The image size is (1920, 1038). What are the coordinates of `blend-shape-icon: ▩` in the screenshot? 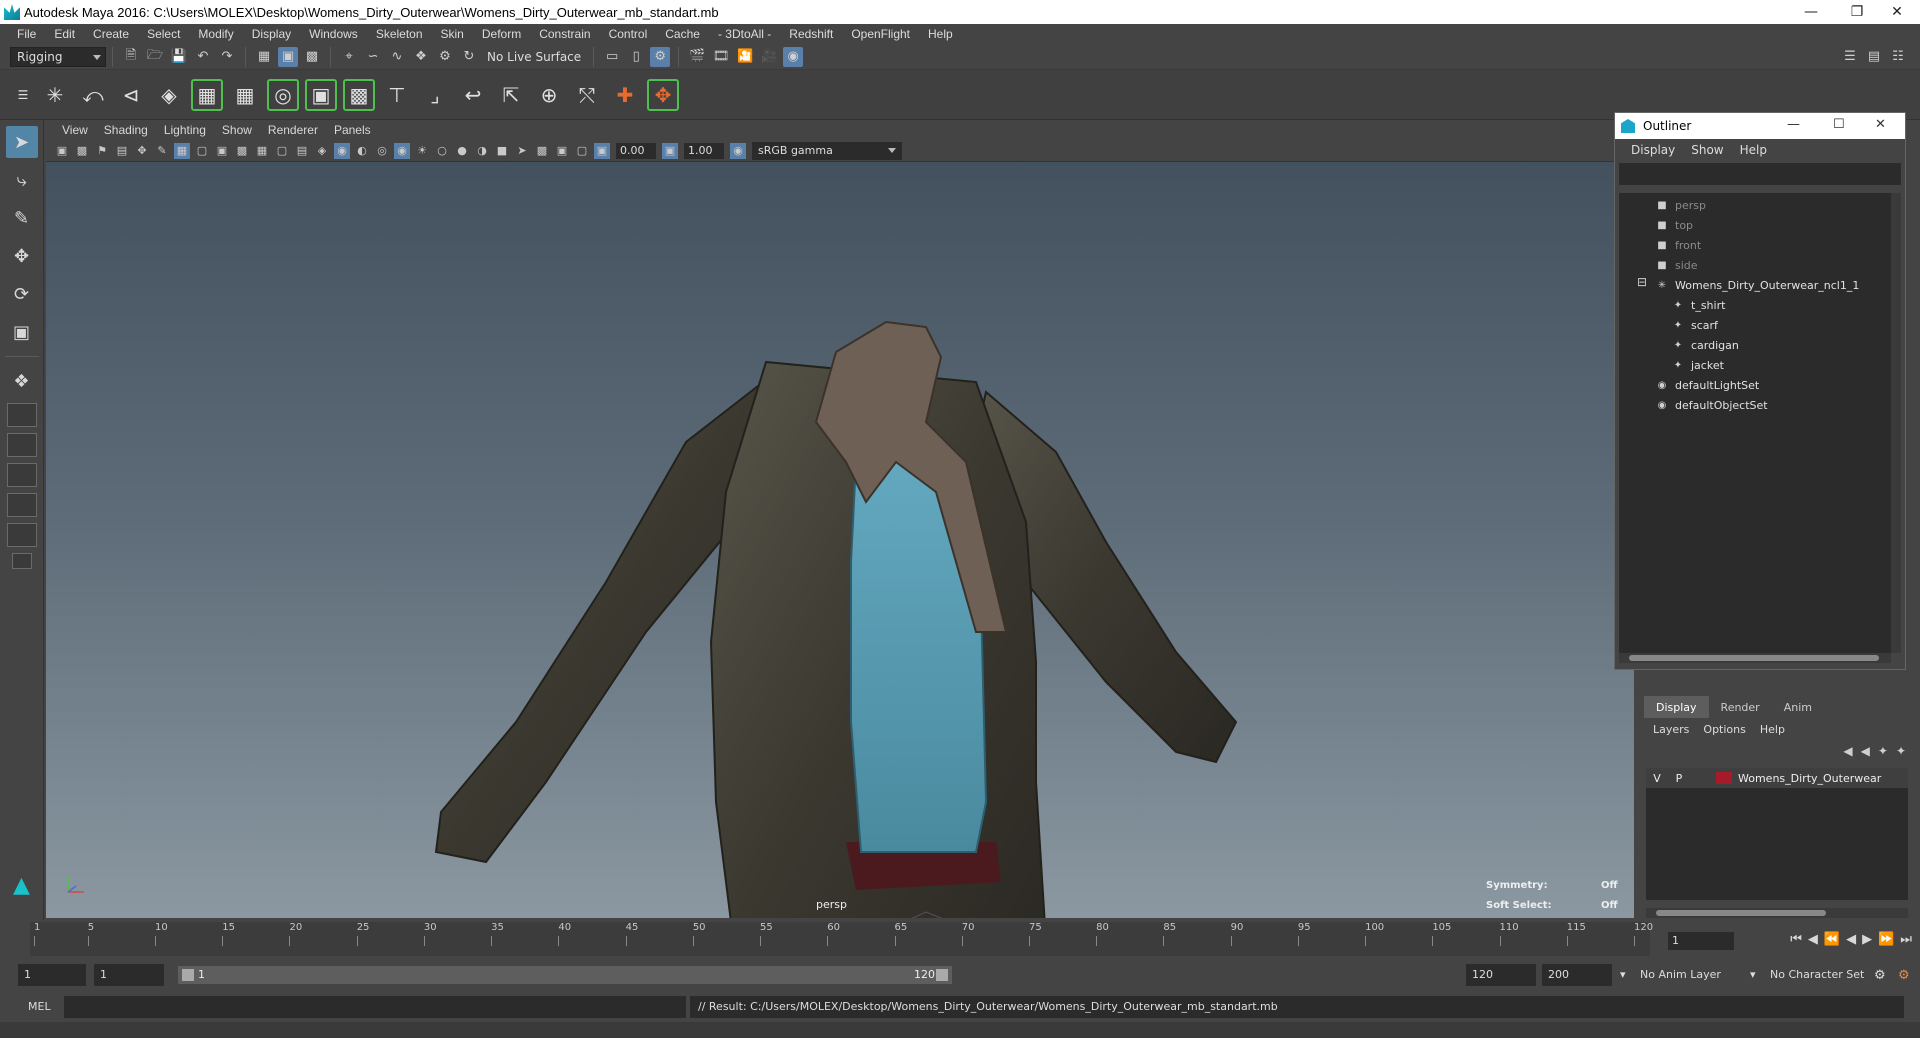 It's located at (359, 94).